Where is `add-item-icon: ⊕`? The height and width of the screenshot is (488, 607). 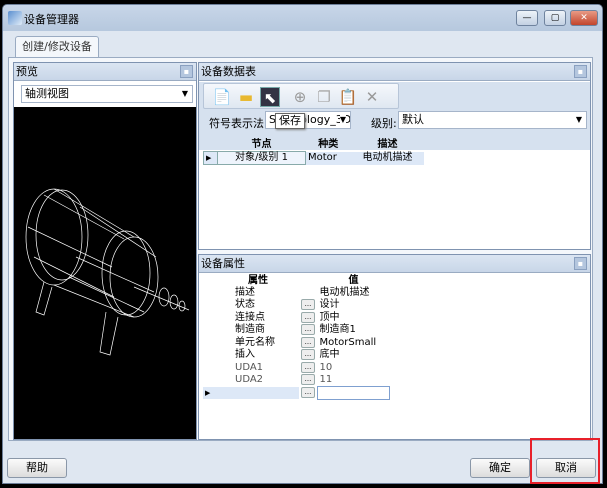
add-item-icon: ⊕ is located at coordinates (300, 97).